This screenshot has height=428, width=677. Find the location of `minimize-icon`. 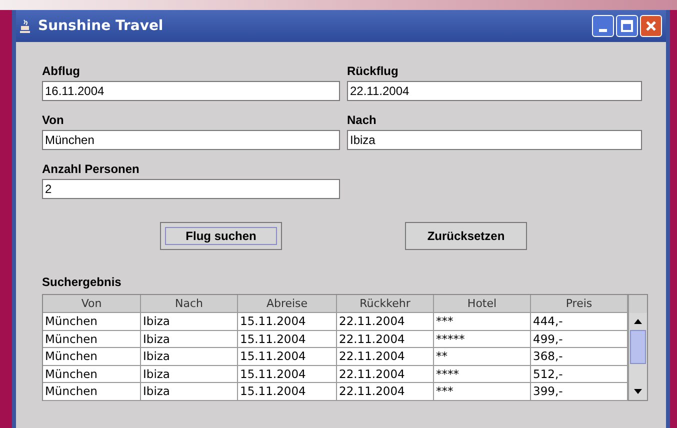

minimize-icon is located at coordinates (603, 30).